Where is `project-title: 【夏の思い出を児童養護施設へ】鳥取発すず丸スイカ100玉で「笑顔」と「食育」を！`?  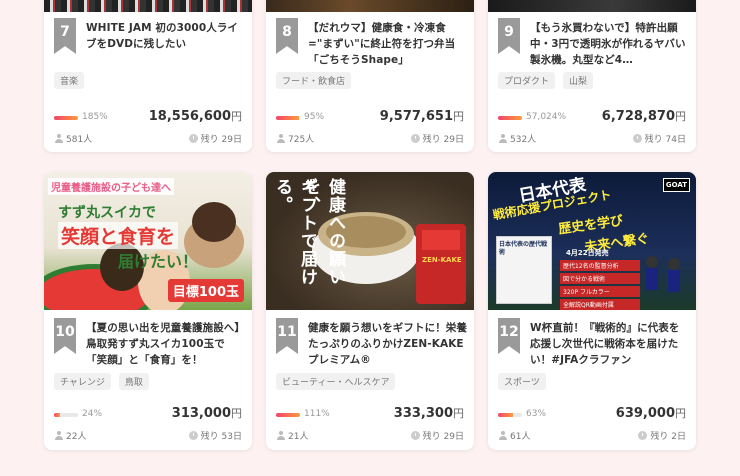
project-title: 【夏の思い出を児童養護施設へ】鳥取発すず丸スイカ100玉で「笑顔」と「食育」を！ is located at coordinates (166, 344).